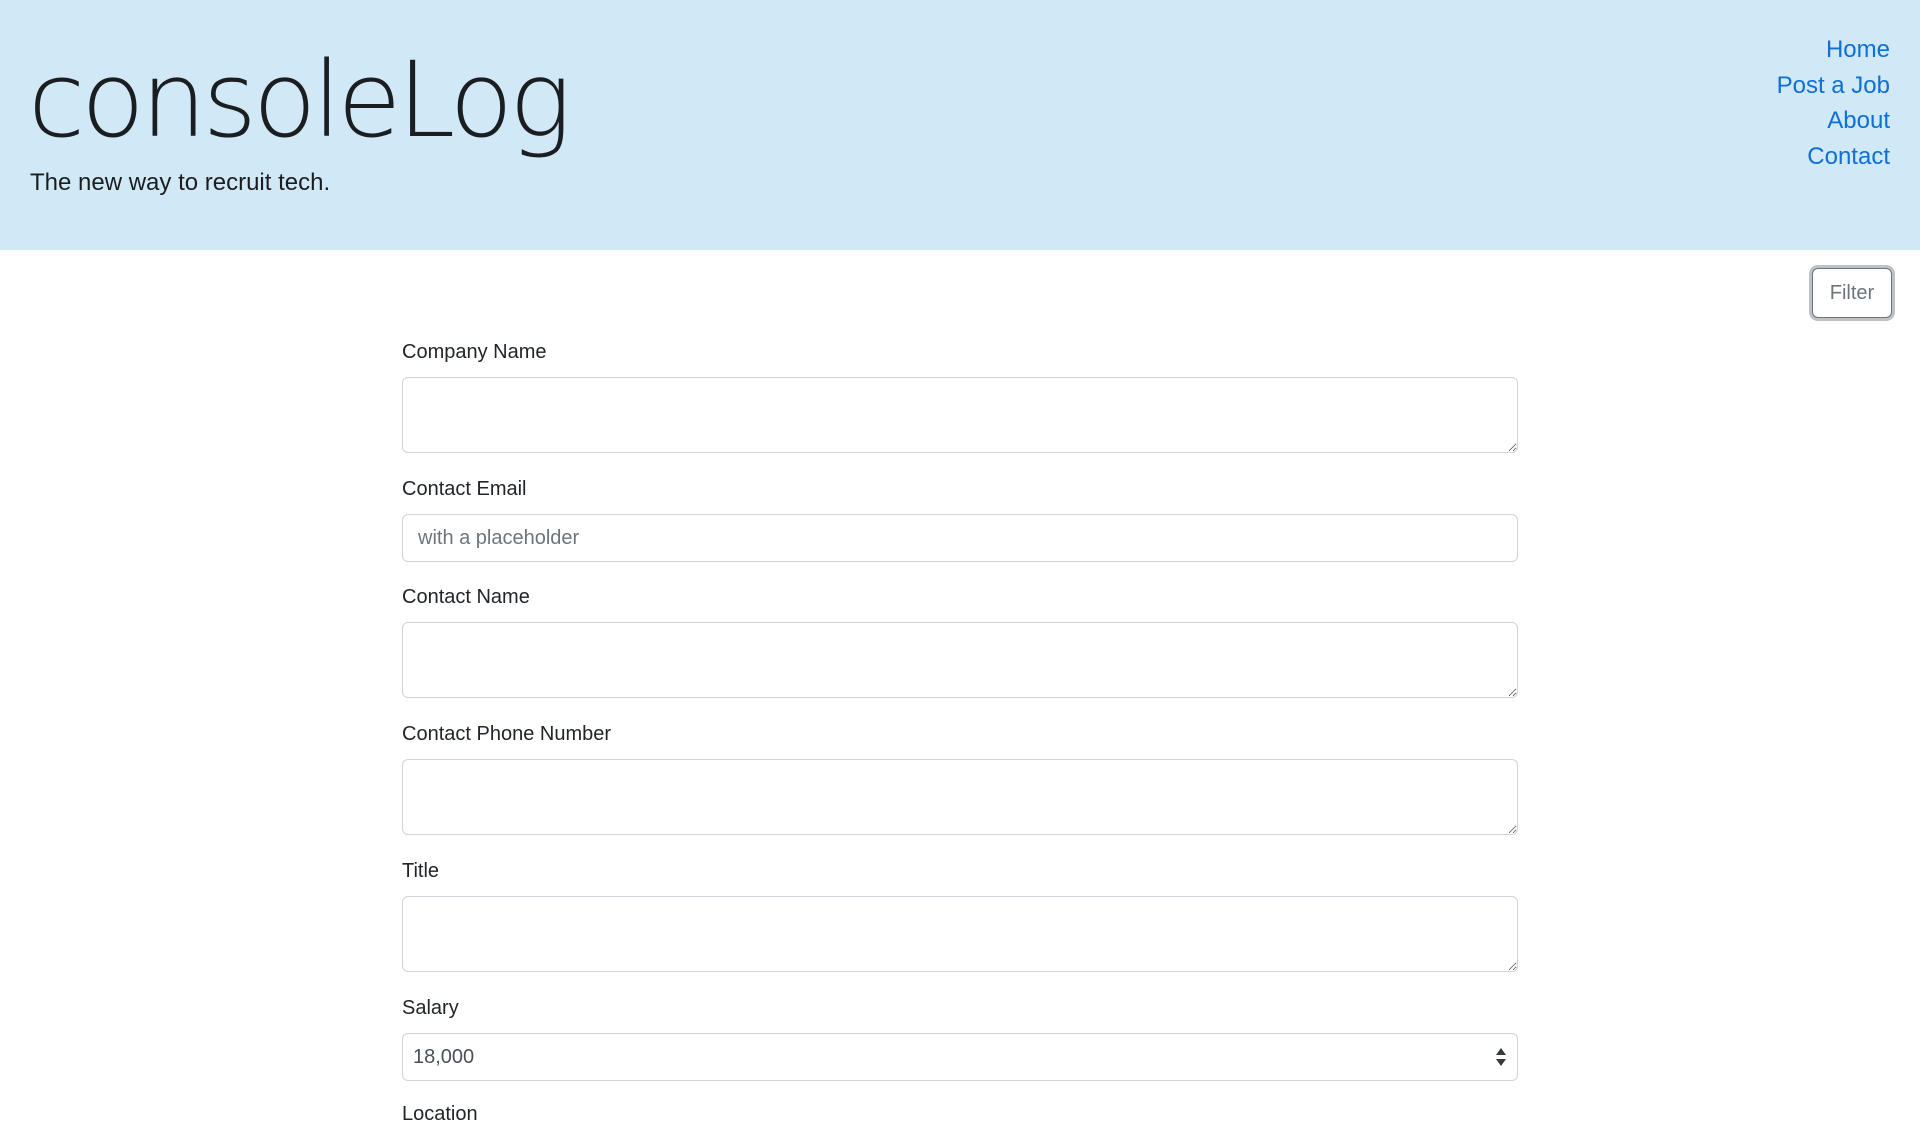  What do you see at coordinates (1833, 50) in the screenshot?
I see `nav-link-home: Home` at bounding box center [1833, 50].